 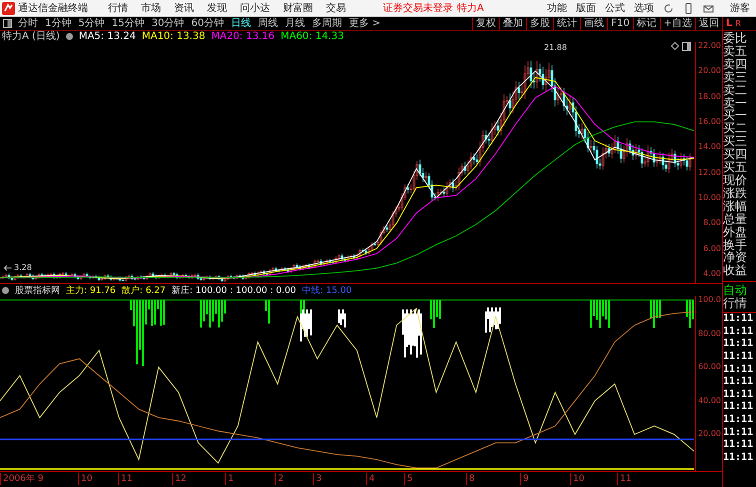 I want to click on indicator-value: 中线: 15.00, so click(x=327, y=290).